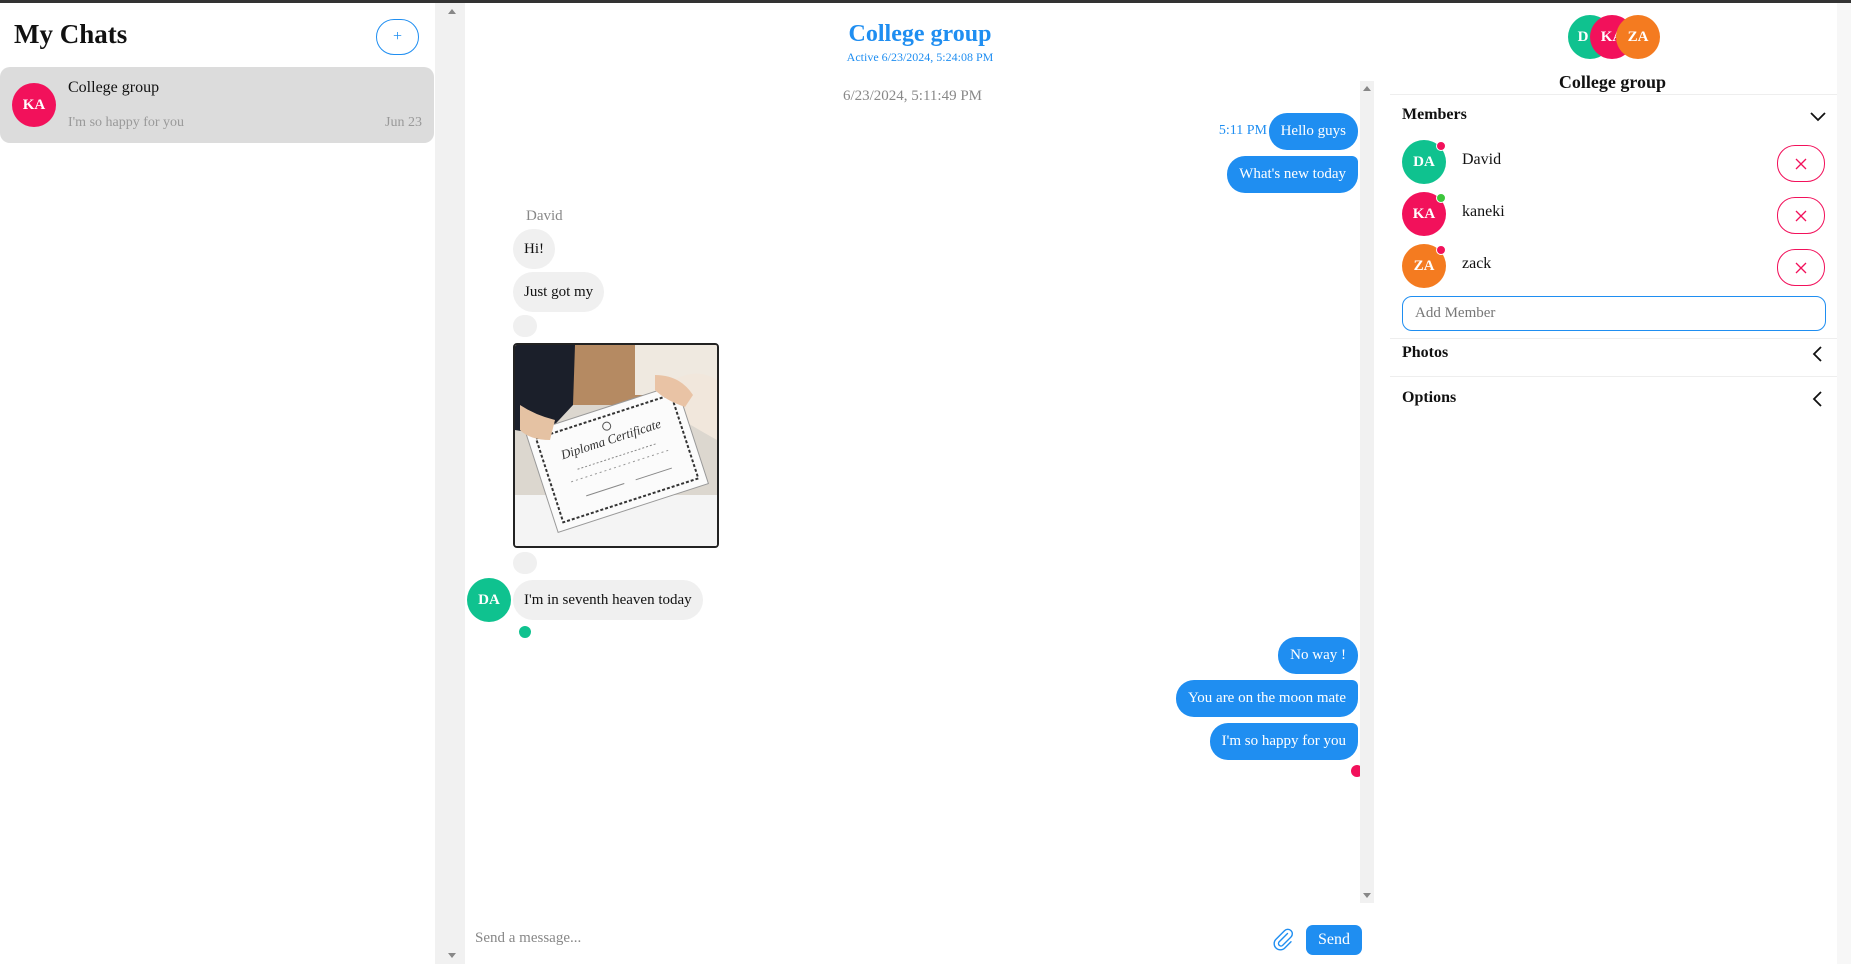 This screenshot has height=964, width=1851. I want to click on read-receipt-dot, so click(525, 632).